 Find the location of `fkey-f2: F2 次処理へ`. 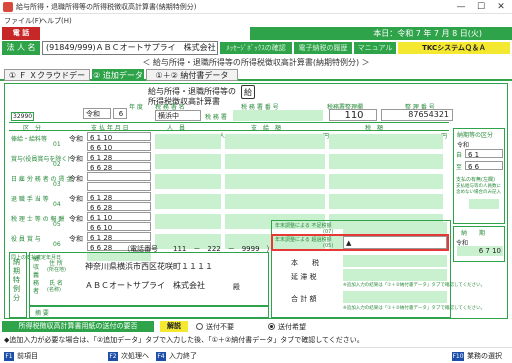

fkey-f2: F2 次処理へ is located at coordinates (128, 356).